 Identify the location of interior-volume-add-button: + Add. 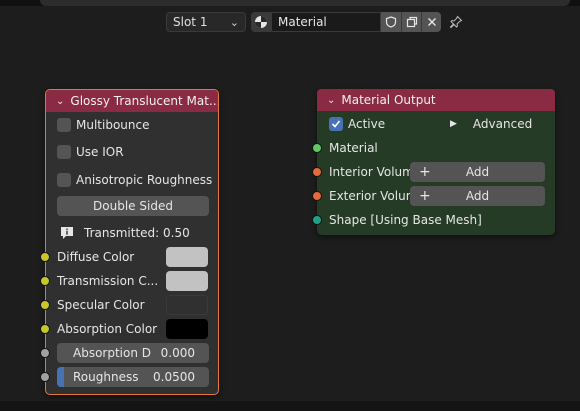
(477, 172).